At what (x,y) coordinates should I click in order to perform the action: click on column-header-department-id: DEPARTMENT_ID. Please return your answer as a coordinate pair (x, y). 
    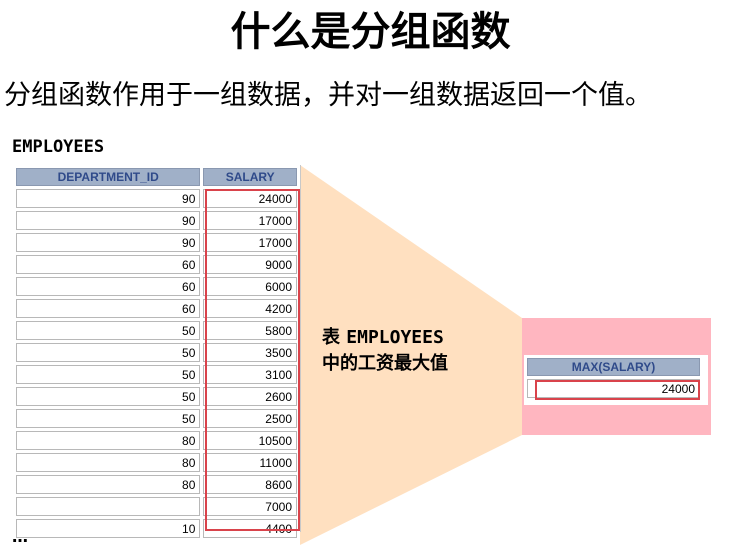
    Looking at the image, I should click on (108, 177).